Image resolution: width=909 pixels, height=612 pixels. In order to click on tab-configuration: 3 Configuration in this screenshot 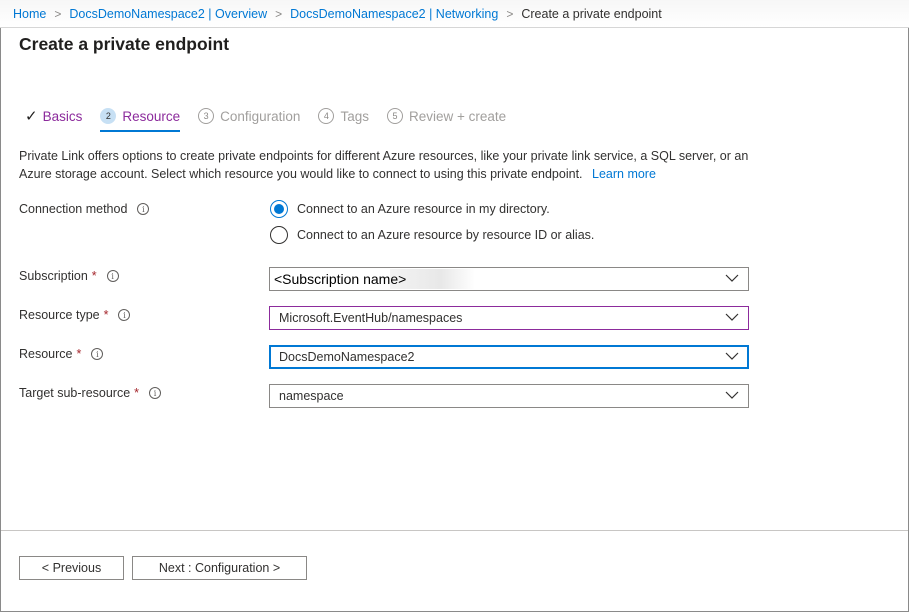, I will do `click(249, 116)`.